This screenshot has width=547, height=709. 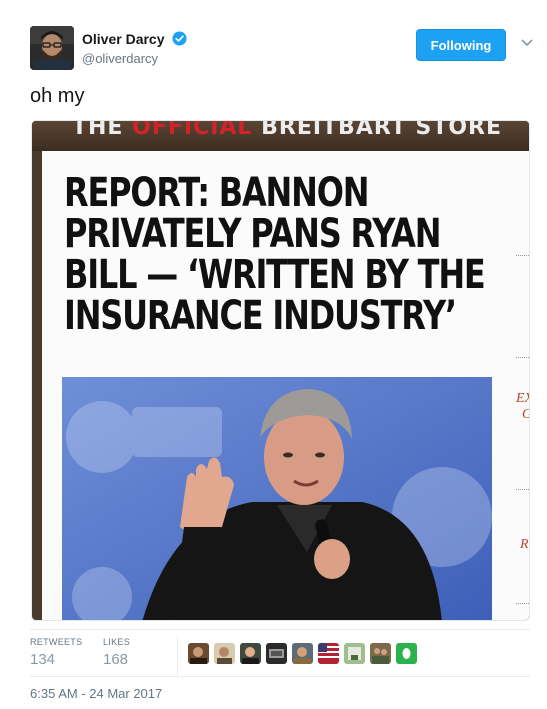 What do you see at coordinates (43, 659) in the screenshot?
I see `retweets-count: 134` at bounding box center [43, 659].